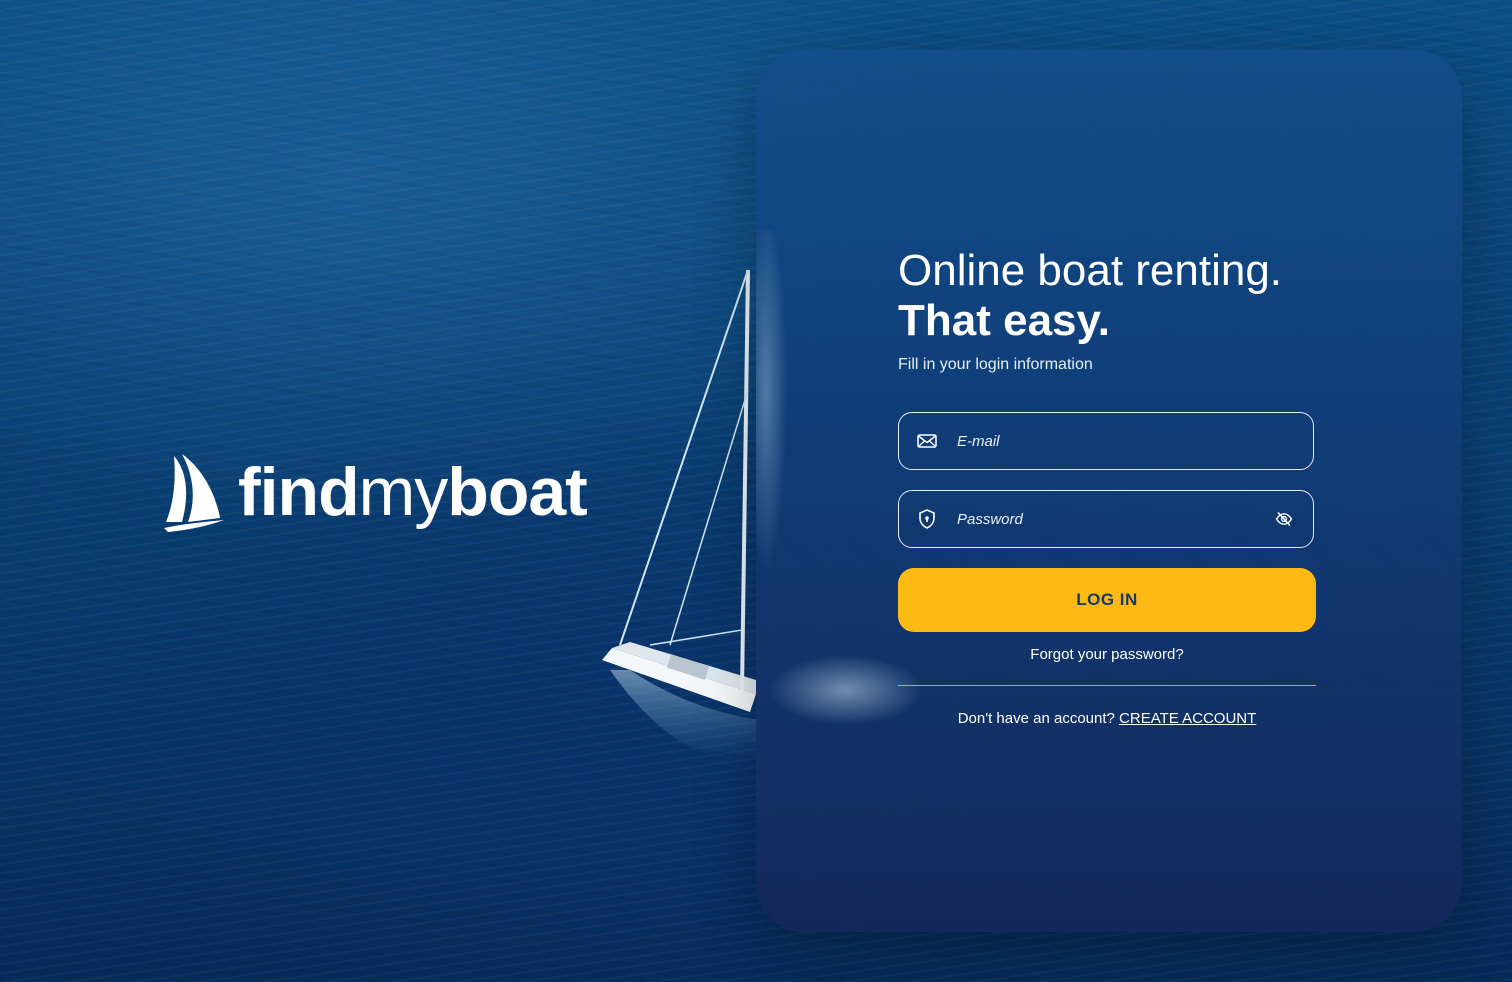 The height and width of the screenshot is (982, 1512). What do you see at coordinates (1107, 600) in the screenshot?
I see `login-button: LOG IN` at bounding box center [1107, 600].